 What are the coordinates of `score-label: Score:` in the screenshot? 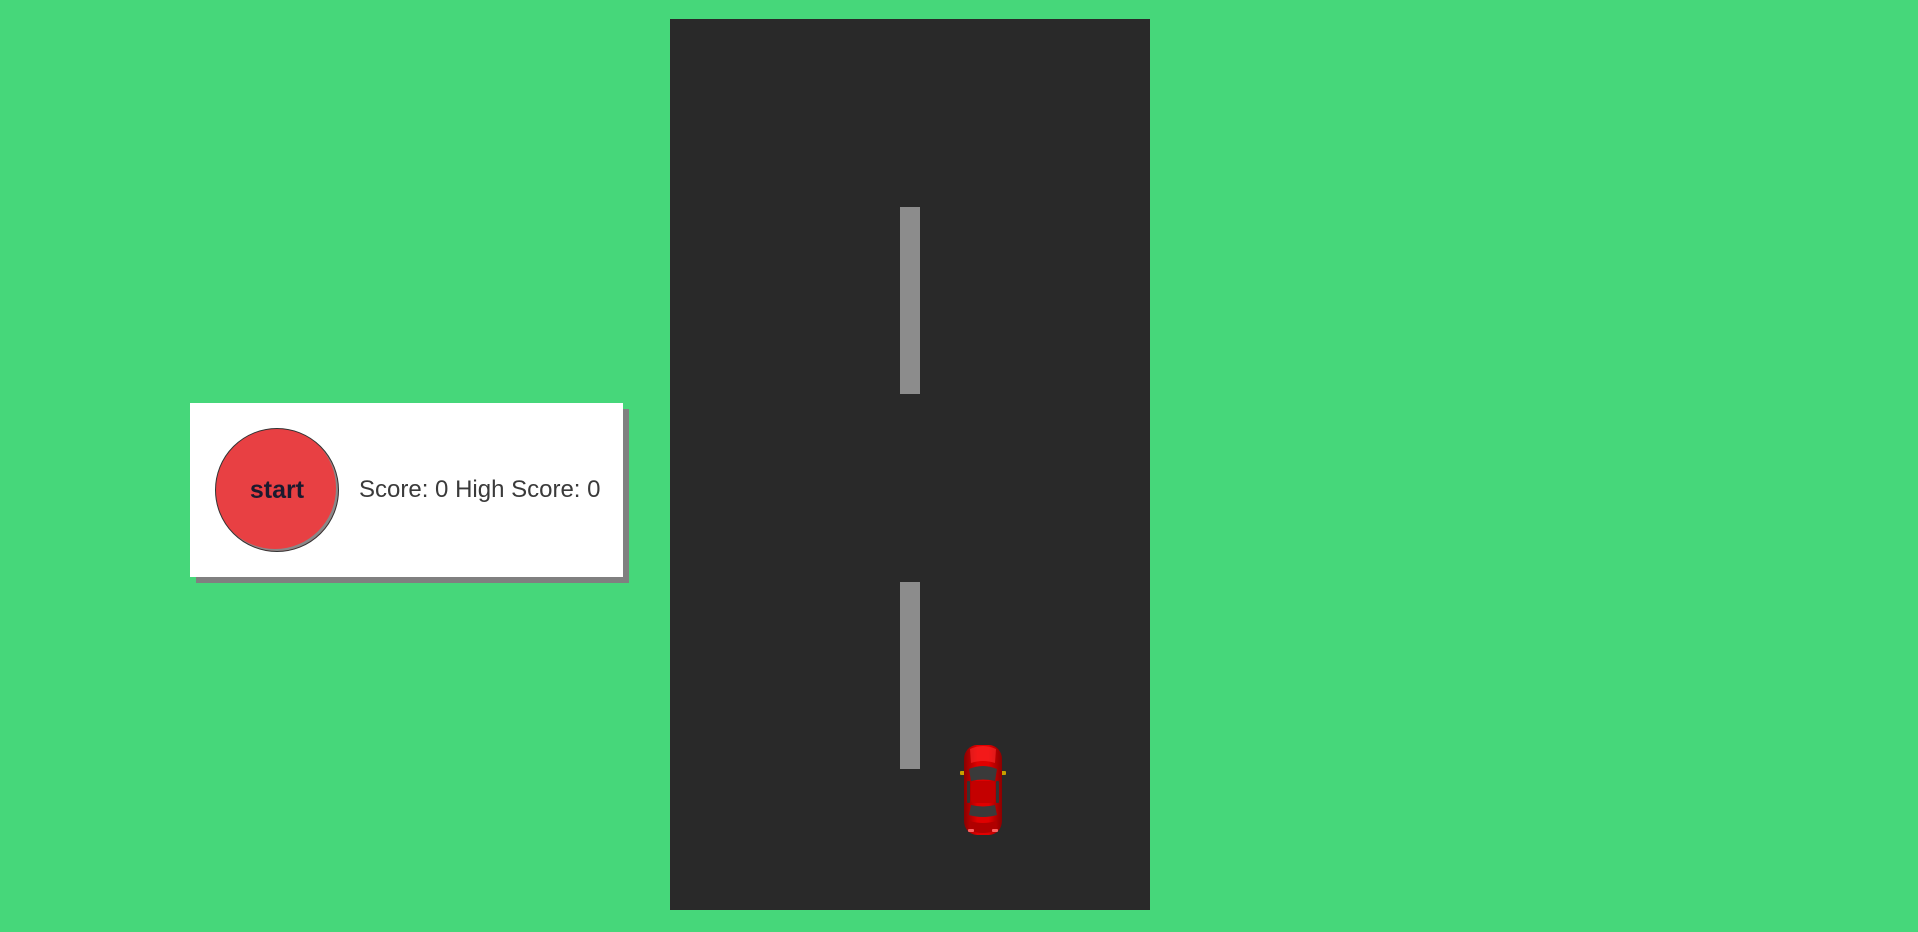 It's located at (394, 489).